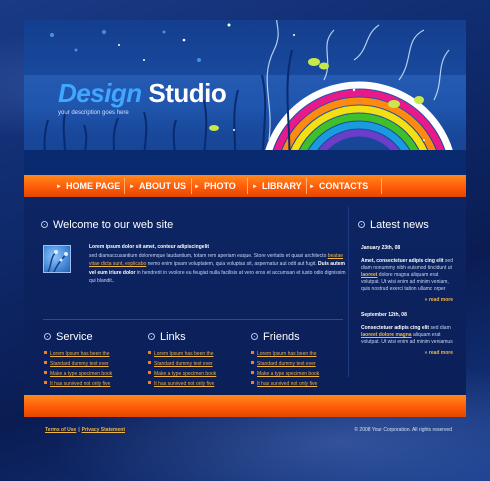  Describe the element at coordinates (195, 337) in the screenshot. I see `links-heading: Links` at that location.